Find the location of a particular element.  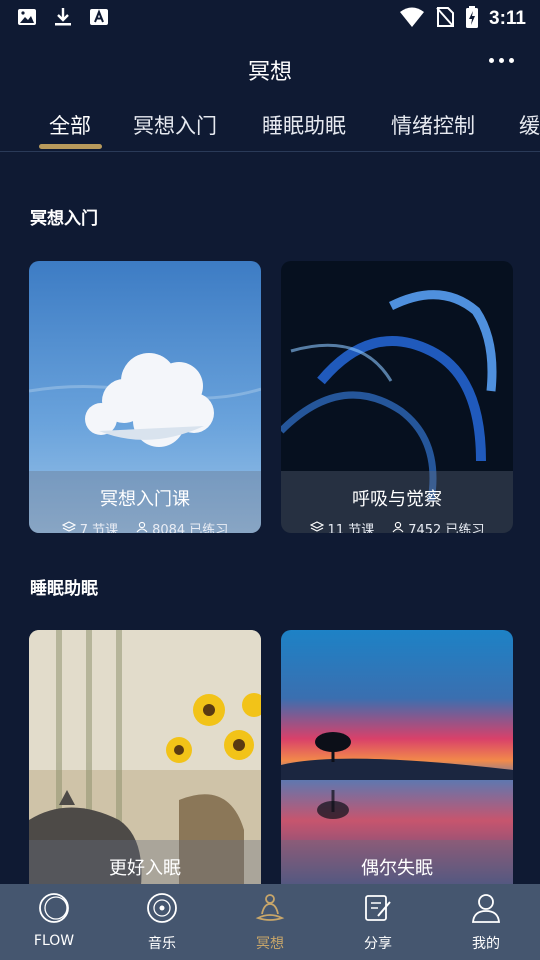

practice-count: 7452 已练习 is located at coordinates (446, 528).